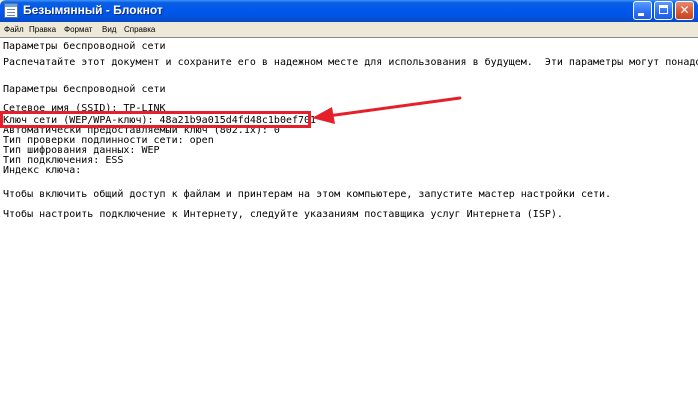  What do you see at coordinates (93, 10) in the screenshot?
I see `window-title: Безымянный - Блокнот` at bounding box center [93, 10].